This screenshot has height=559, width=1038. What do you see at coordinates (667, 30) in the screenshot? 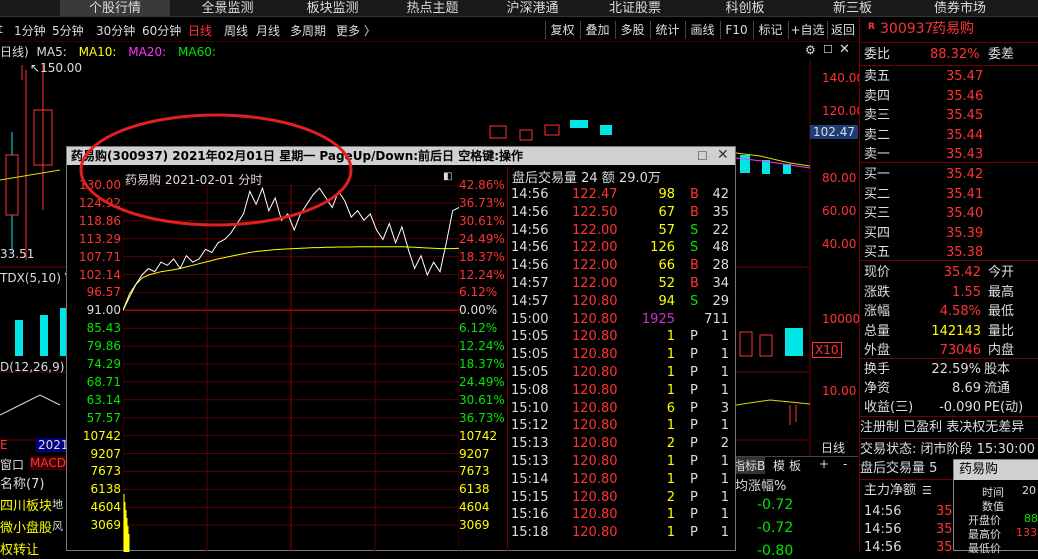
I see `stats-button: 统计` at bounding box center [667, 30].